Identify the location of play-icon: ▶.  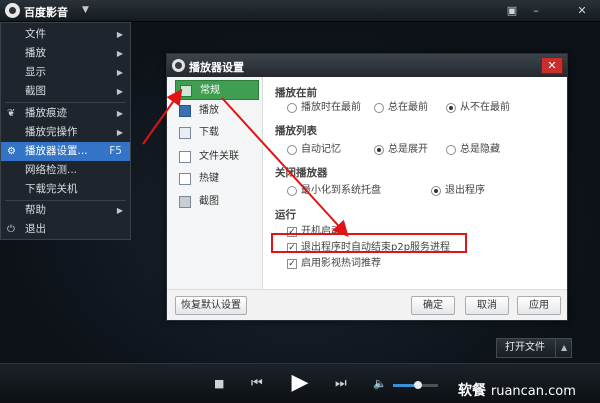
(300, 383).